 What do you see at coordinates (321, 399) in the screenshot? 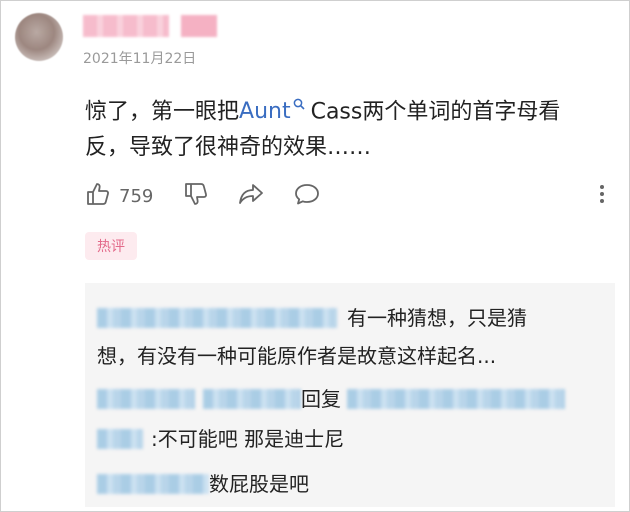
I see `reply-to-label: 回复` at bounding box center [321, 399].